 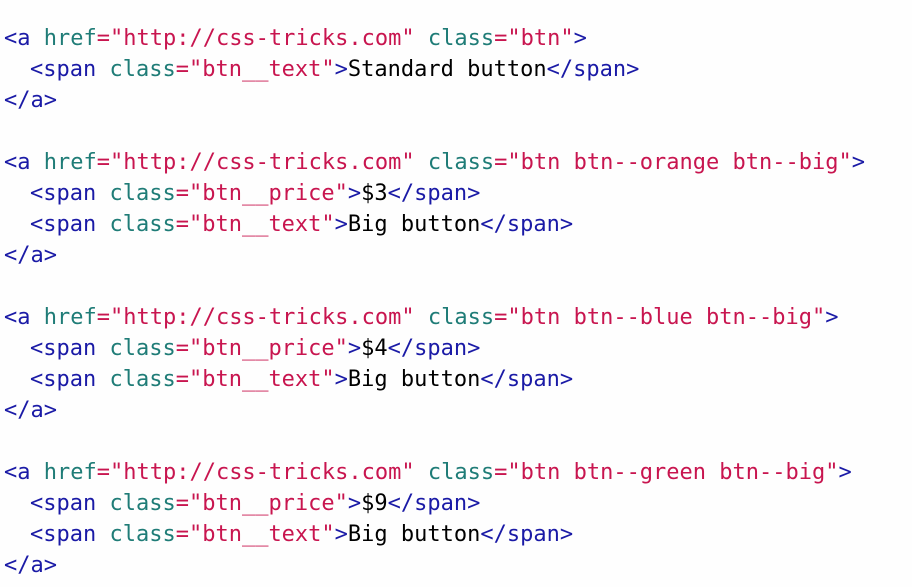 What do you see at coordinates (374, 348) in the screenshot?
I see `text-content: $4` at bounding box center [374, 348].